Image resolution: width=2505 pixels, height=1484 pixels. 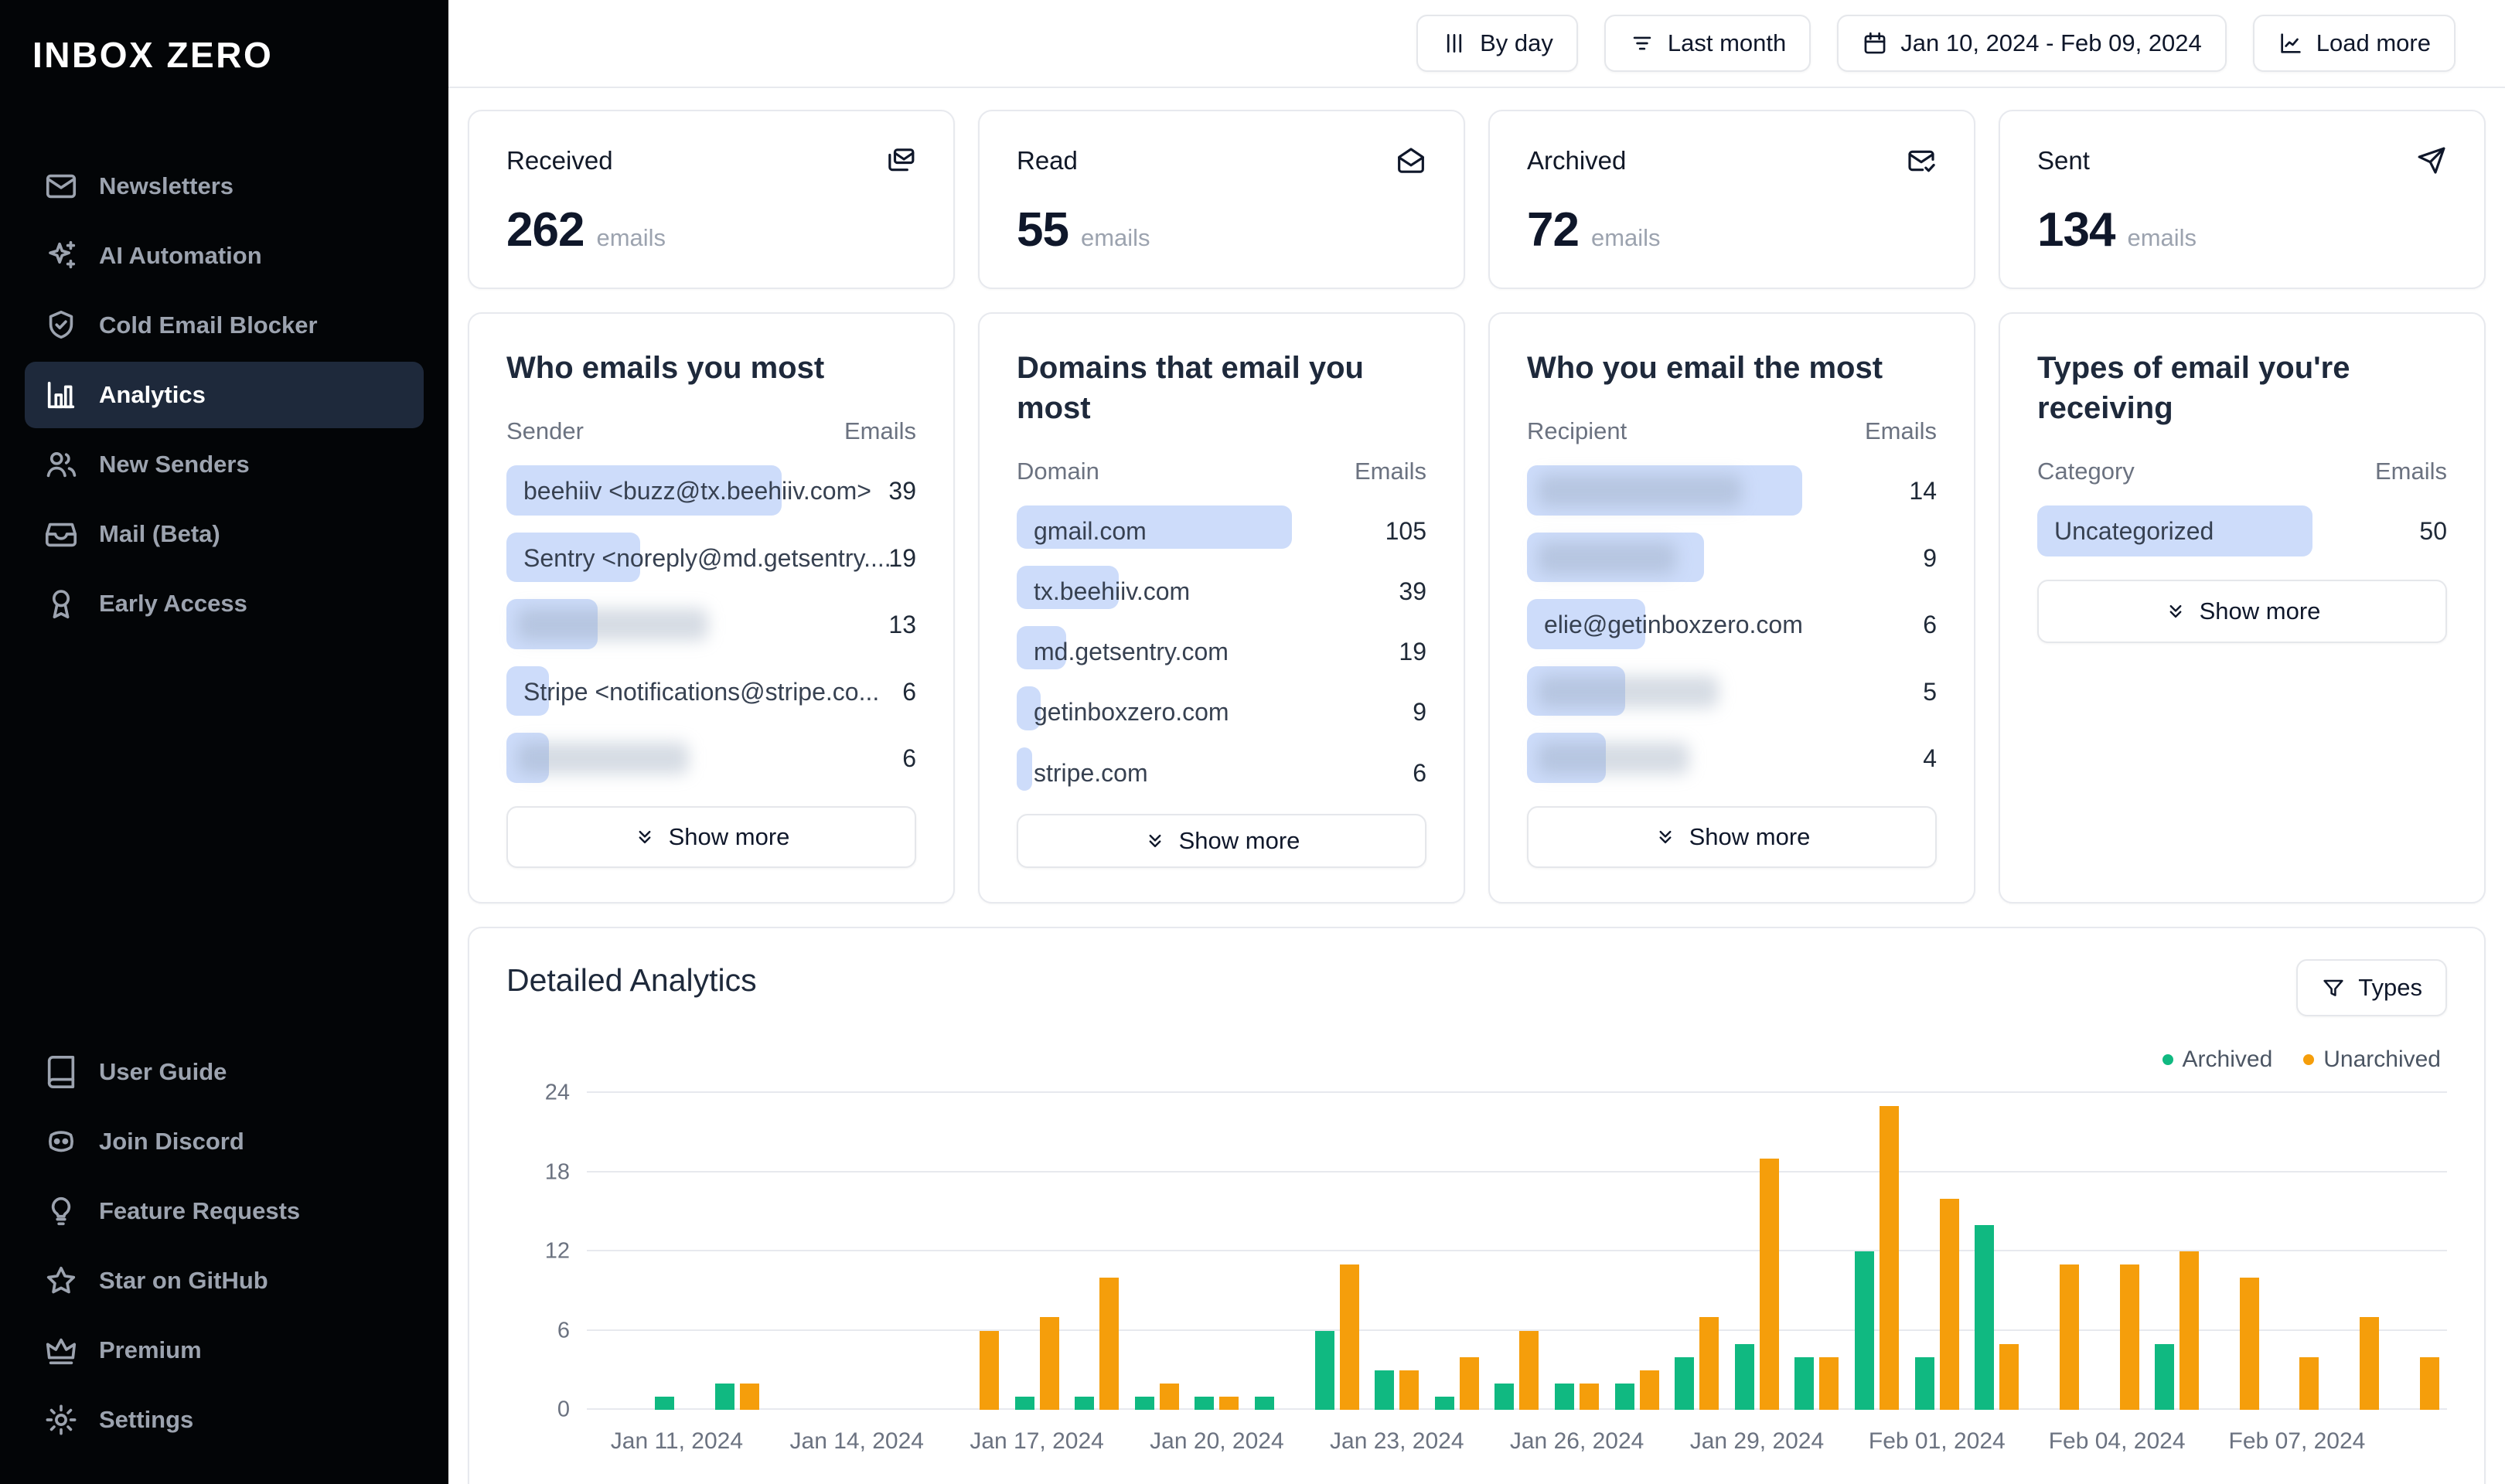 What do you see at coordinates (1221, 769) in the screenshot?
I see `table-row: stripe.com 6` at bounding box center [1221, 769].